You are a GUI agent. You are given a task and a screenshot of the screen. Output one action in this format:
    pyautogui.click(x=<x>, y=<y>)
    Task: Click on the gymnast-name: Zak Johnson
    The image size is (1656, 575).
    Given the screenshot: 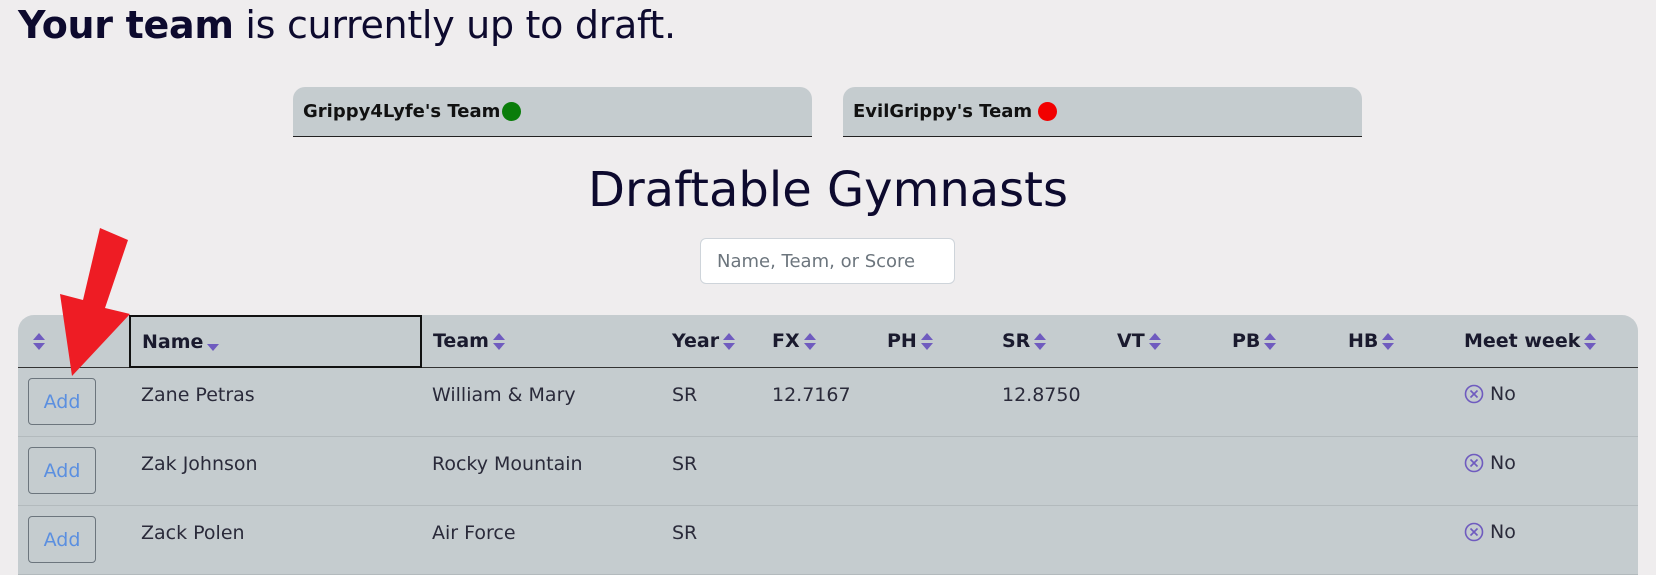 What is the action you would take?
    pyautogui.click(x=275, y=471)
    